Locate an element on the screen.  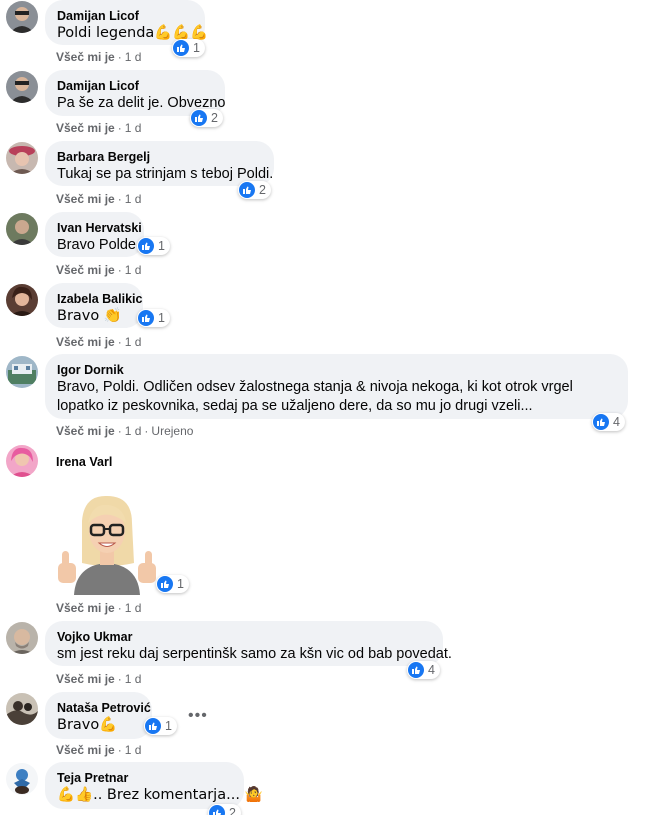
comment-bubble: Teja Pretnar 💪👍.. Brez komentarja... 🤷 is located at coordinates (154, 785).